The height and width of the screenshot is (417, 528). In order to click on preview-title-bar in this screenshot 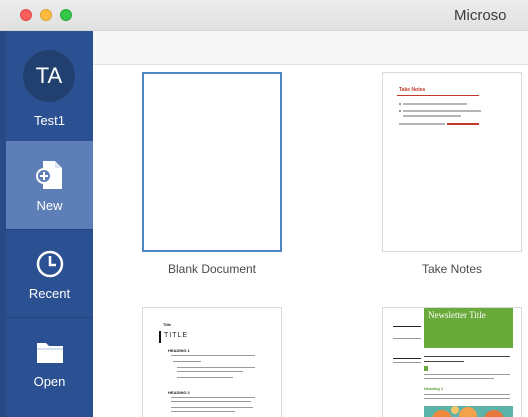, I will do `click(160, 337)`.